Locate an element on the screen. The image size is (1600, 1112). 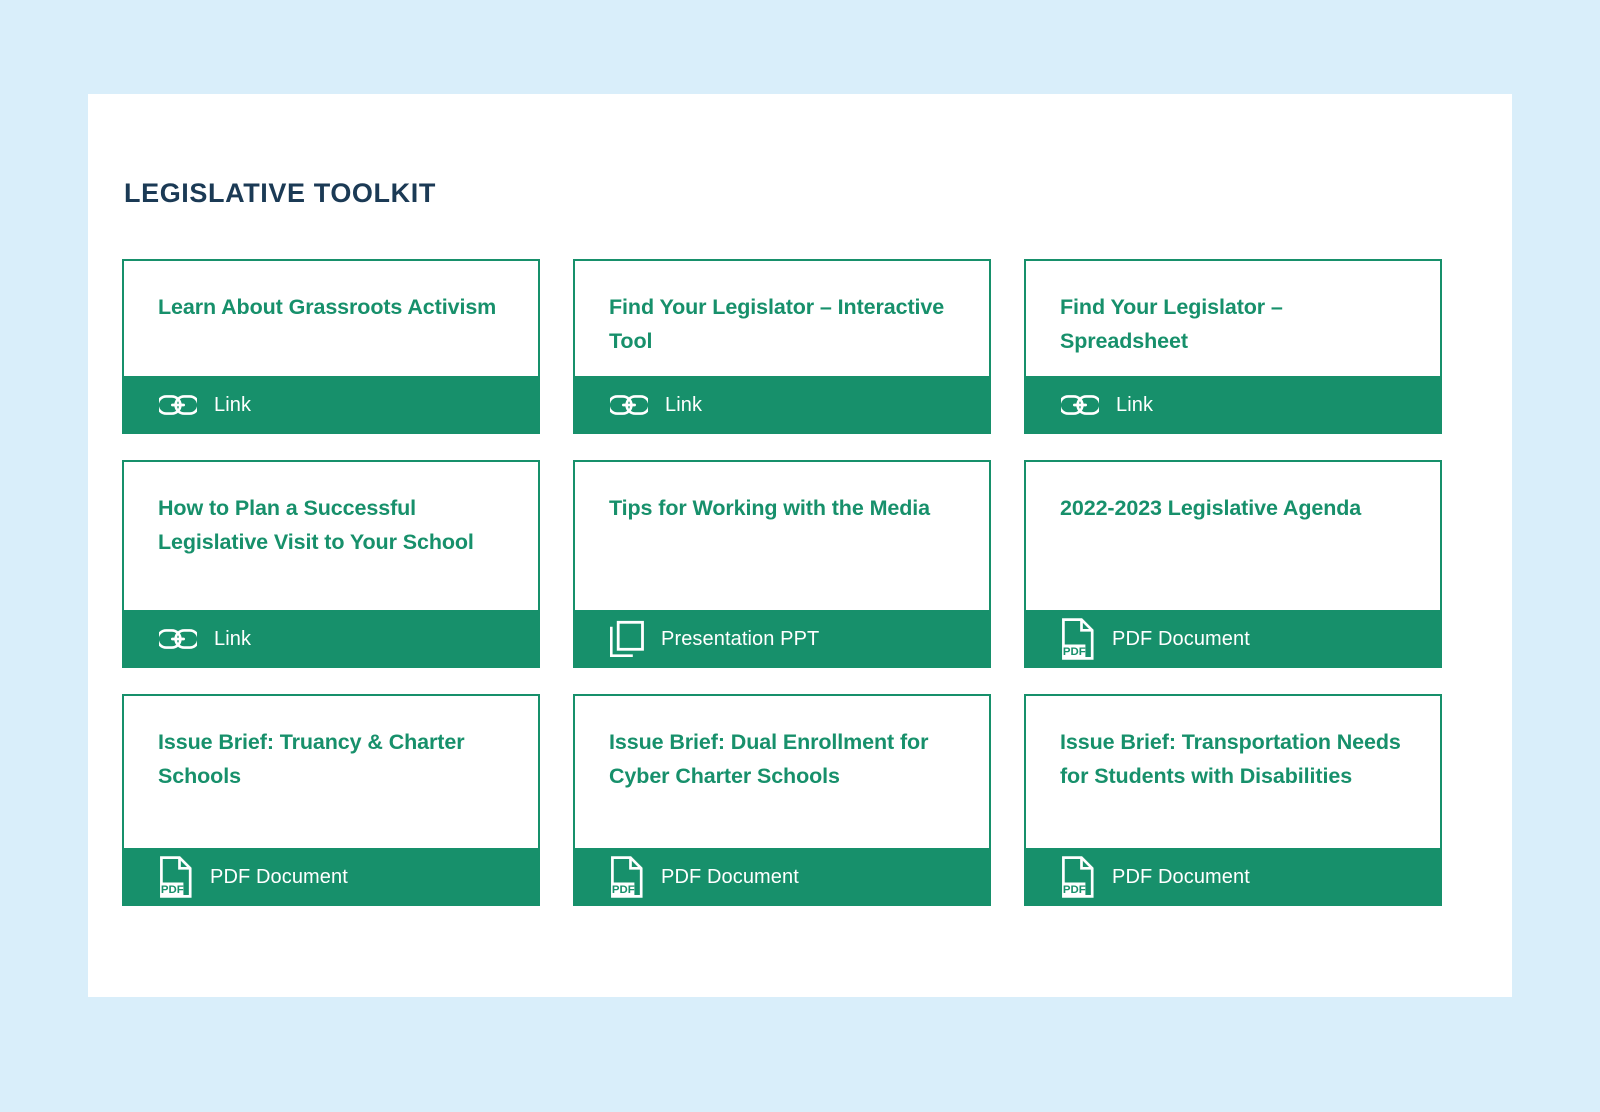
resource-card-body: Find Your Legislator – Interactive Tool is located at coordinates (782, 317).